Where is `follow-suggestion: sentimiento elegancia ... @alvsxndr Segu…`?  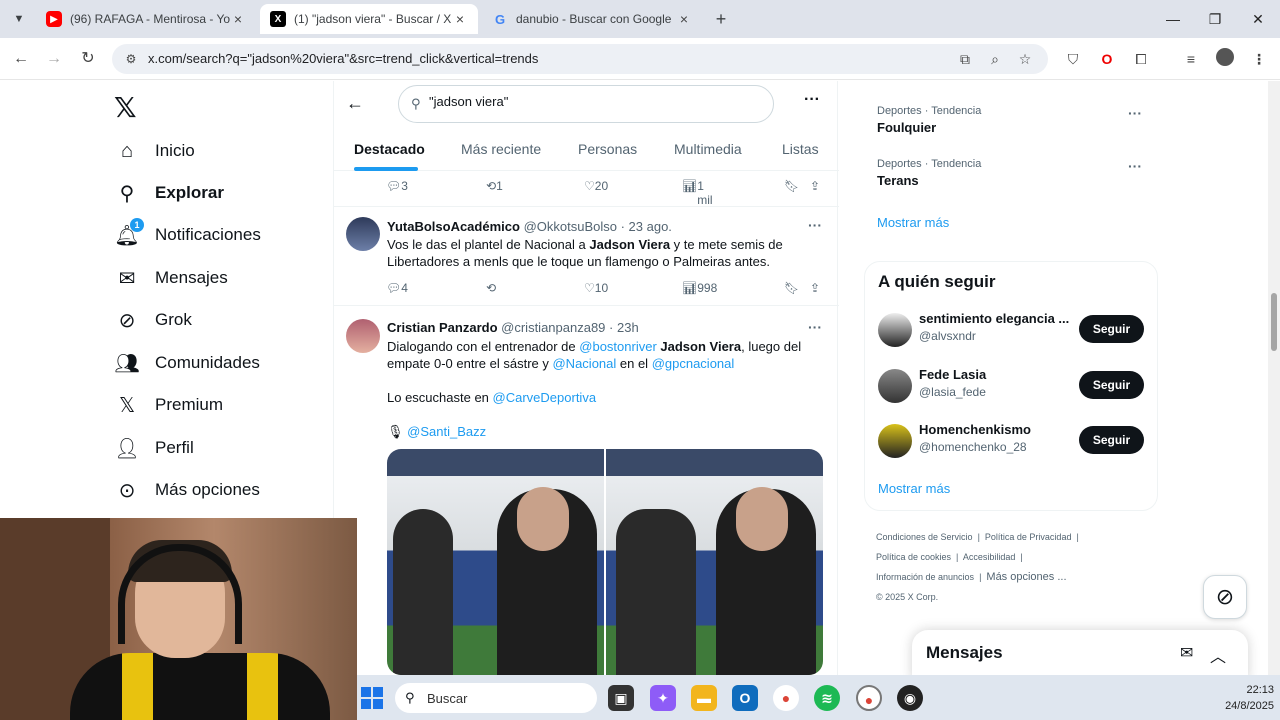
follow-suggestion: sentimiento elegancia ... @alvsxndr Segu… is located at coordinates (1013, 329).